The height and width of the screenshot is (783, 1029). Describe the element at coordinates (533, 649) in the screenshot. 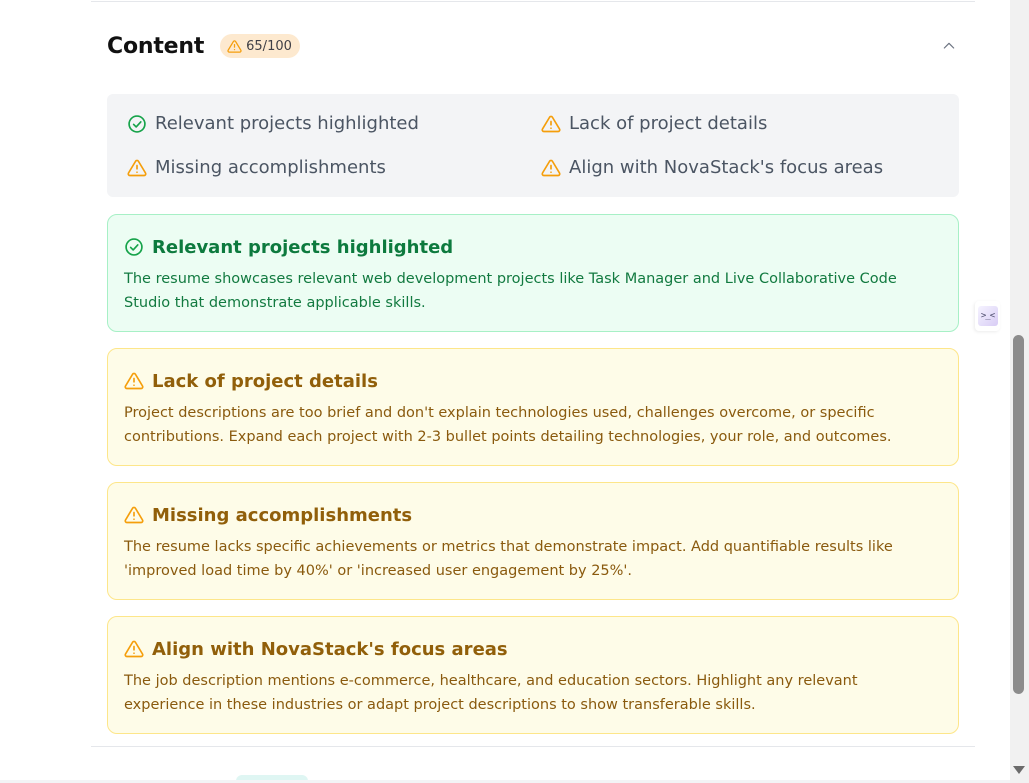

I see `card-header: Align with NovaStack's focus areas` at that location.